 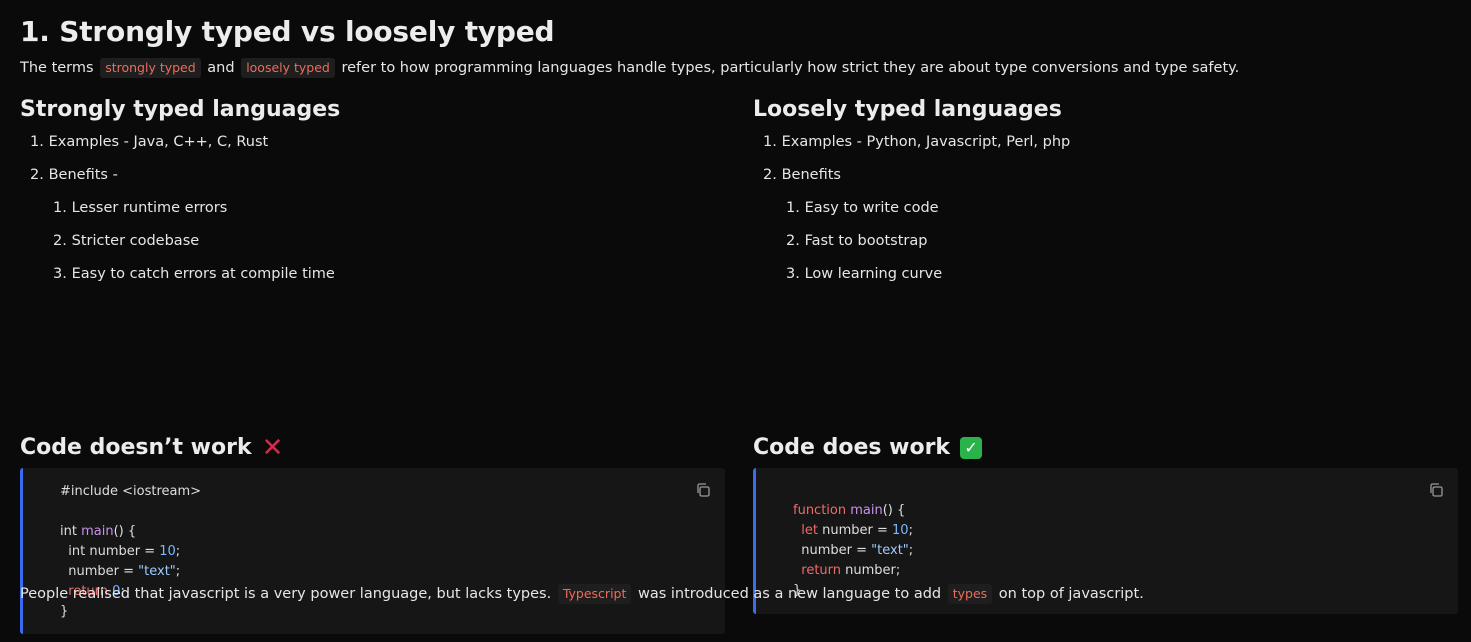 What do you see at coordinates (136, 447) in the screenshot?
I see `code-doesnt-work-title: Code doesn’t work` at bounding box center [136, 447].